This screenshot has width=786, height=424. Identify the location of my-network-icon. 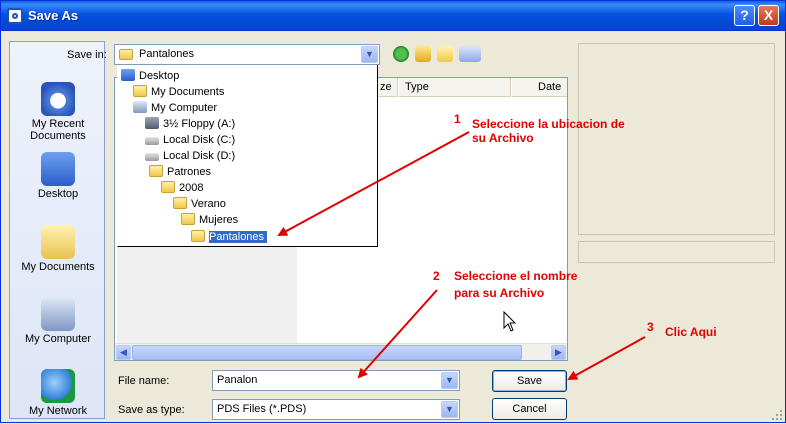
(58, 386).